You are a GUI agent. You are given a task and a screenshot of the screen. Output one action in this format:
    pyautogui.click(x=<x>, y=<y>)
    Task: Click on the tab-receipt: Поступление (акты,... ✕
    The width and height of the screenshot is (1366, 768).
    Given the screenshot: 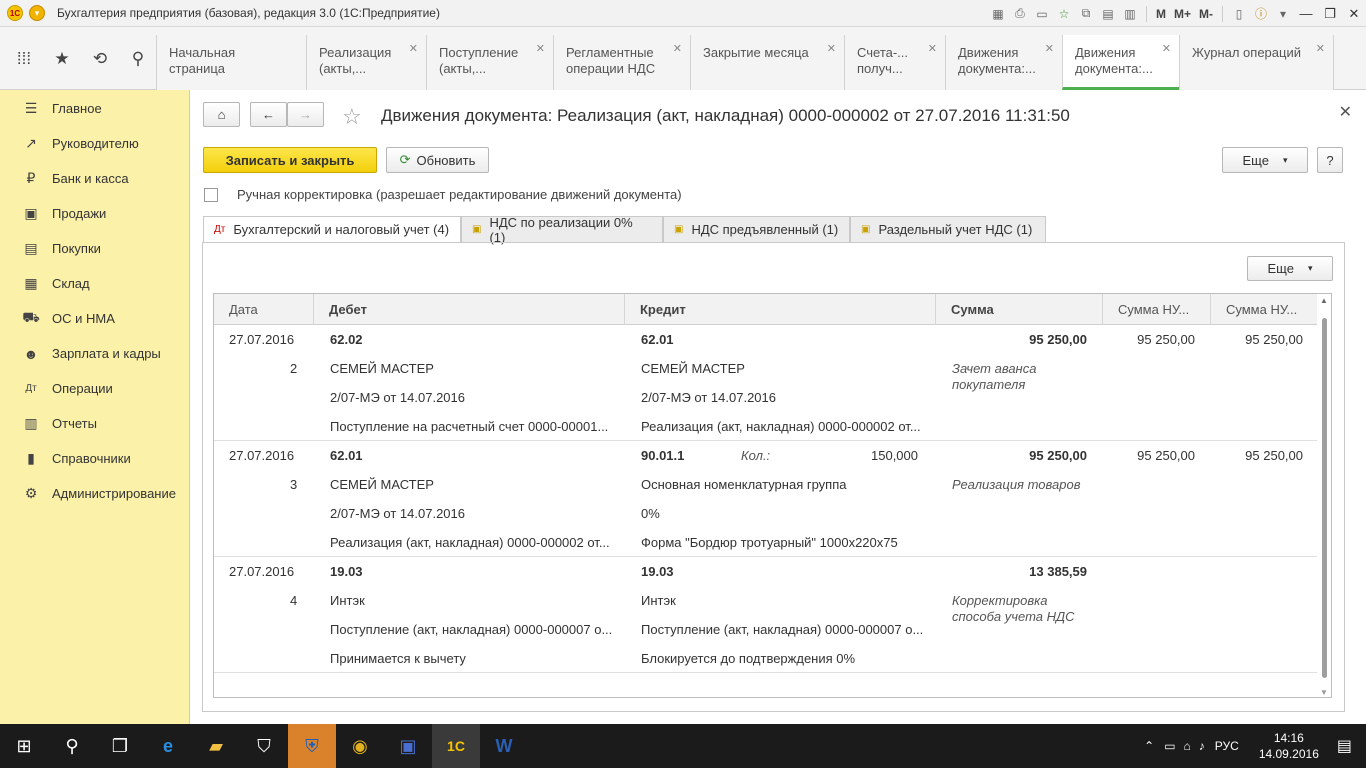 What is the action you would take?
    pyautogui.click(x=489, y=62)
    